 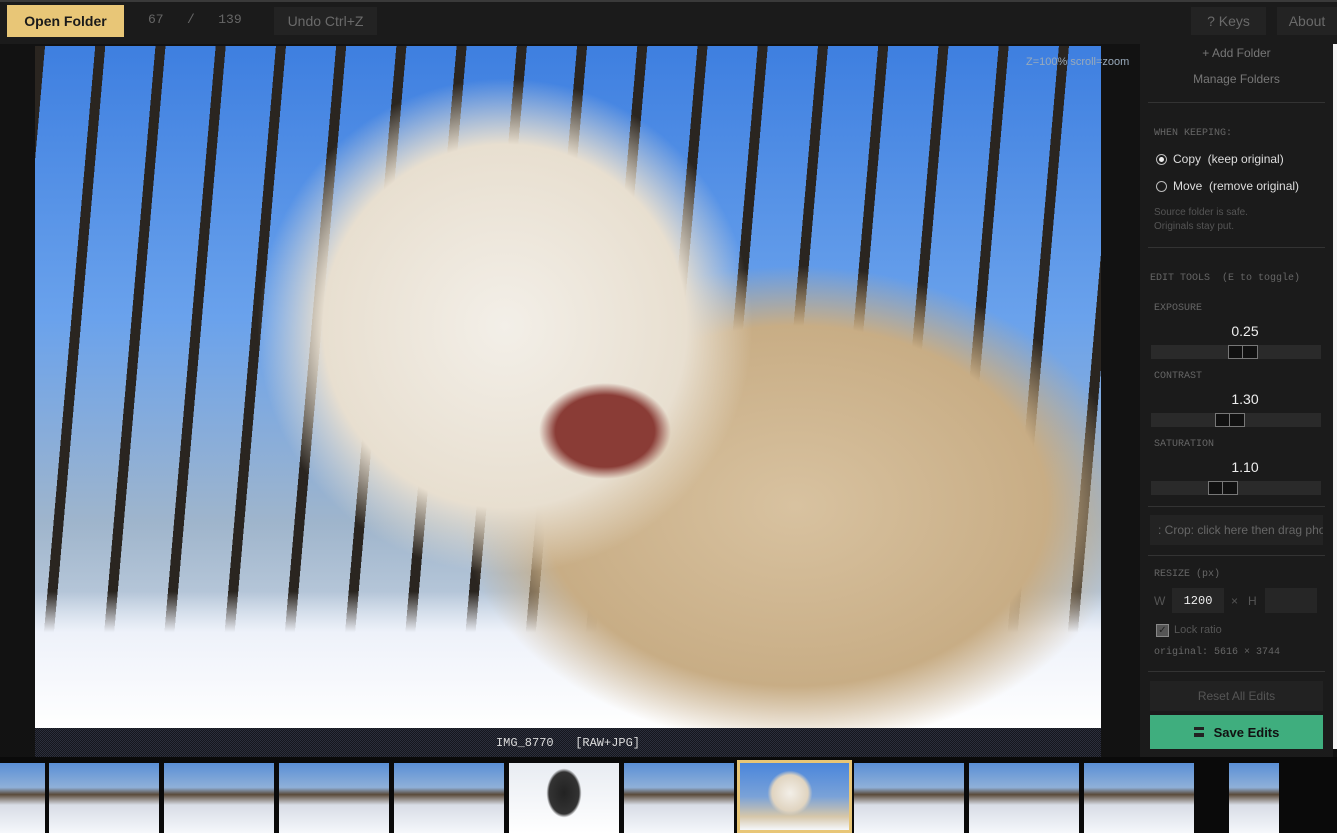 I want to click on resize-width-input, so click(x=1198, y=600).